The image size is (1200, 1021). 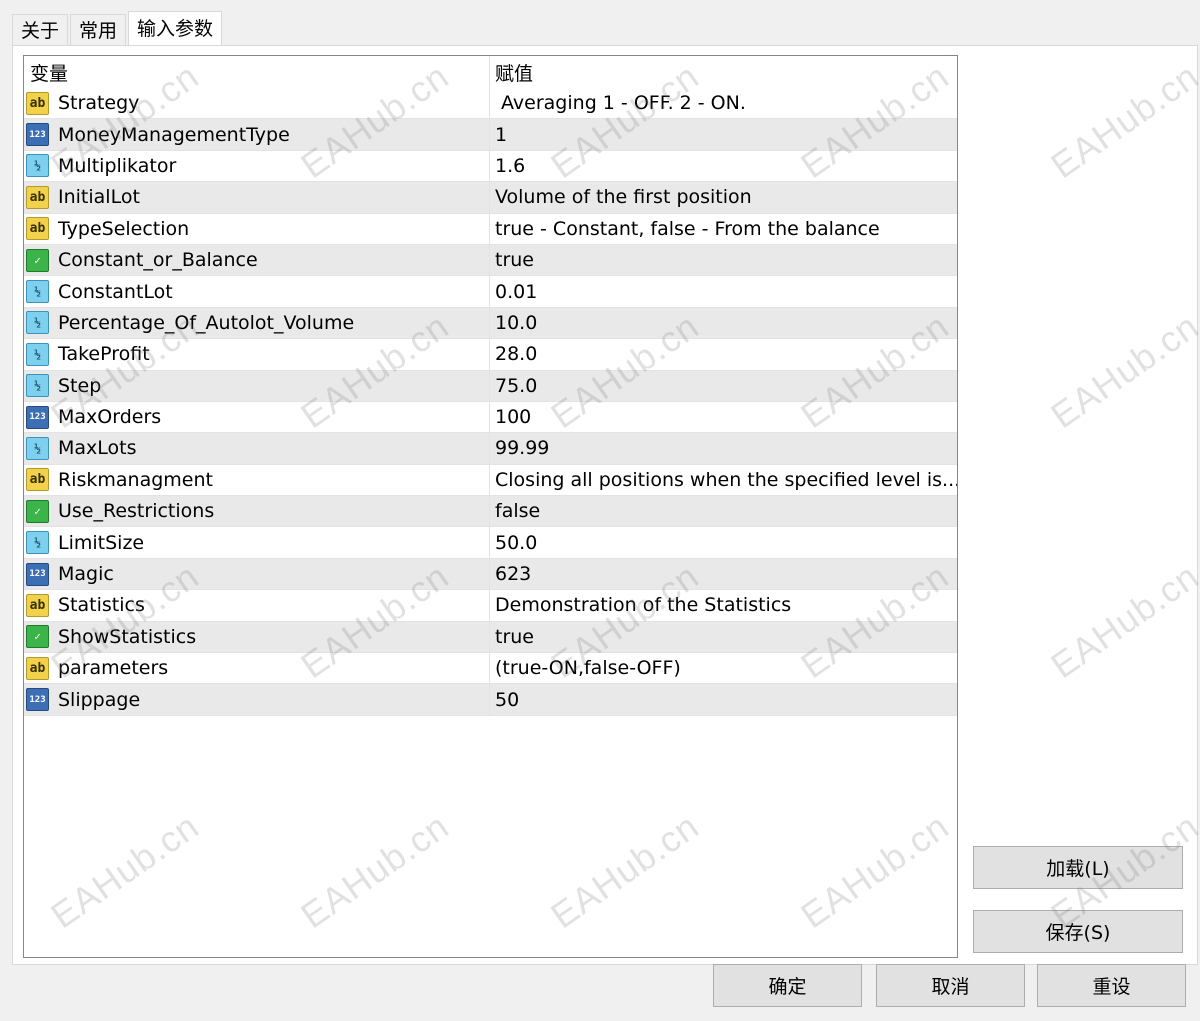 I want to click on parameter-name: LimitSize, so click(x=101, y=542).